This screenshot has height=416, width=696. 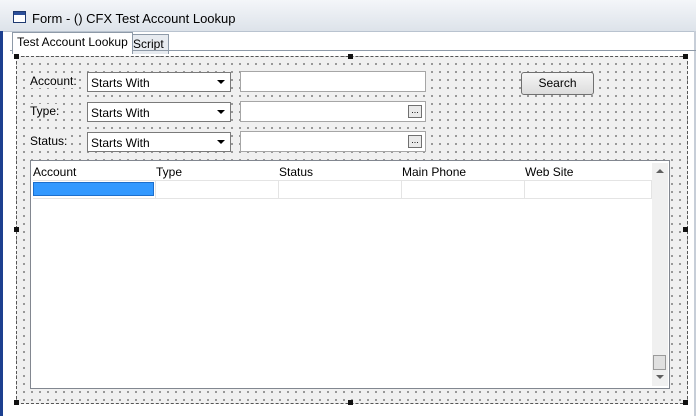 What do you see at coordinates (53, 81) in the screenshot?
I see `account-label: Account:` at bounding box center [53, 81].